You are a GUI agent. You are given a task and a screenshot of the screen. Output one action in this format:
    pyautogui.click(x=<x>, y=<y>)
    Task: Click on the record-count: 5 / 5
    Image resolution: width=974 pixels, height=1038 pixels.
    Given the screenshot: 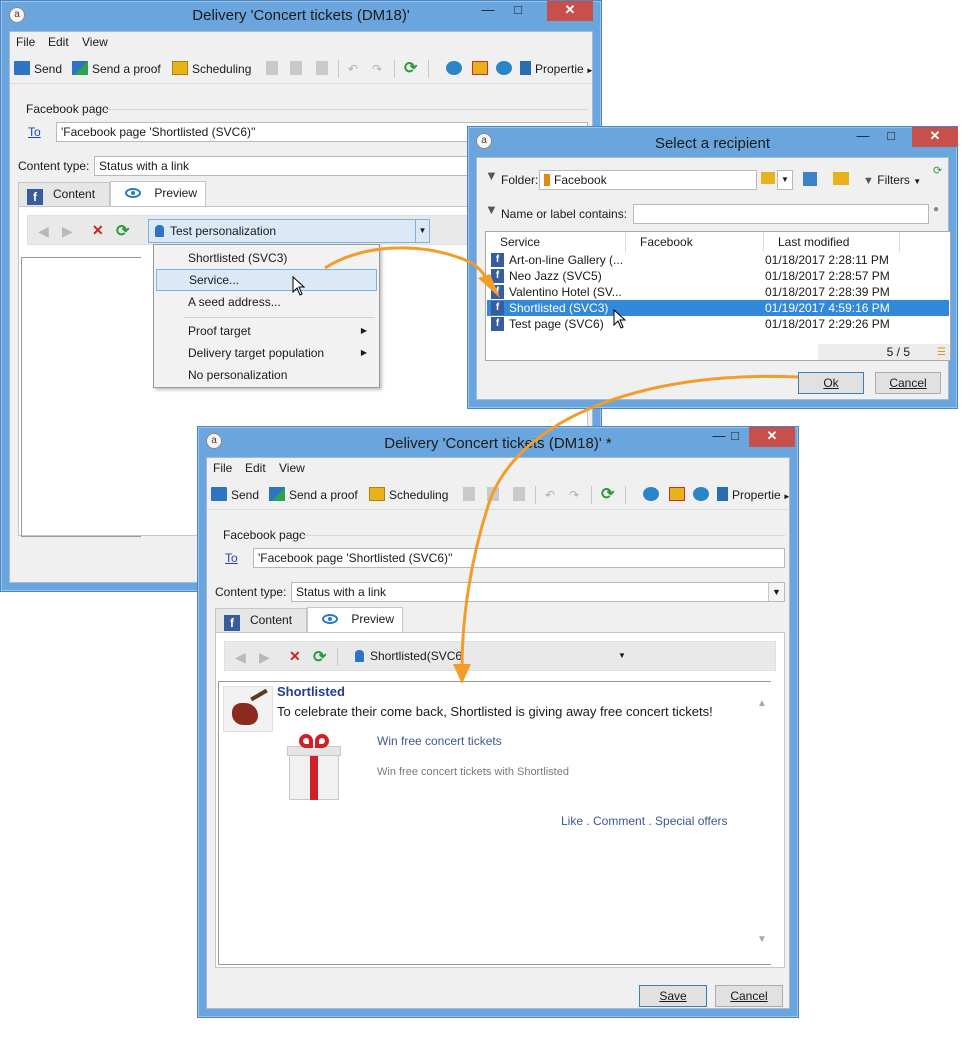 What is the action you would take?
    pyautogui.click(x=898, y=352)
    